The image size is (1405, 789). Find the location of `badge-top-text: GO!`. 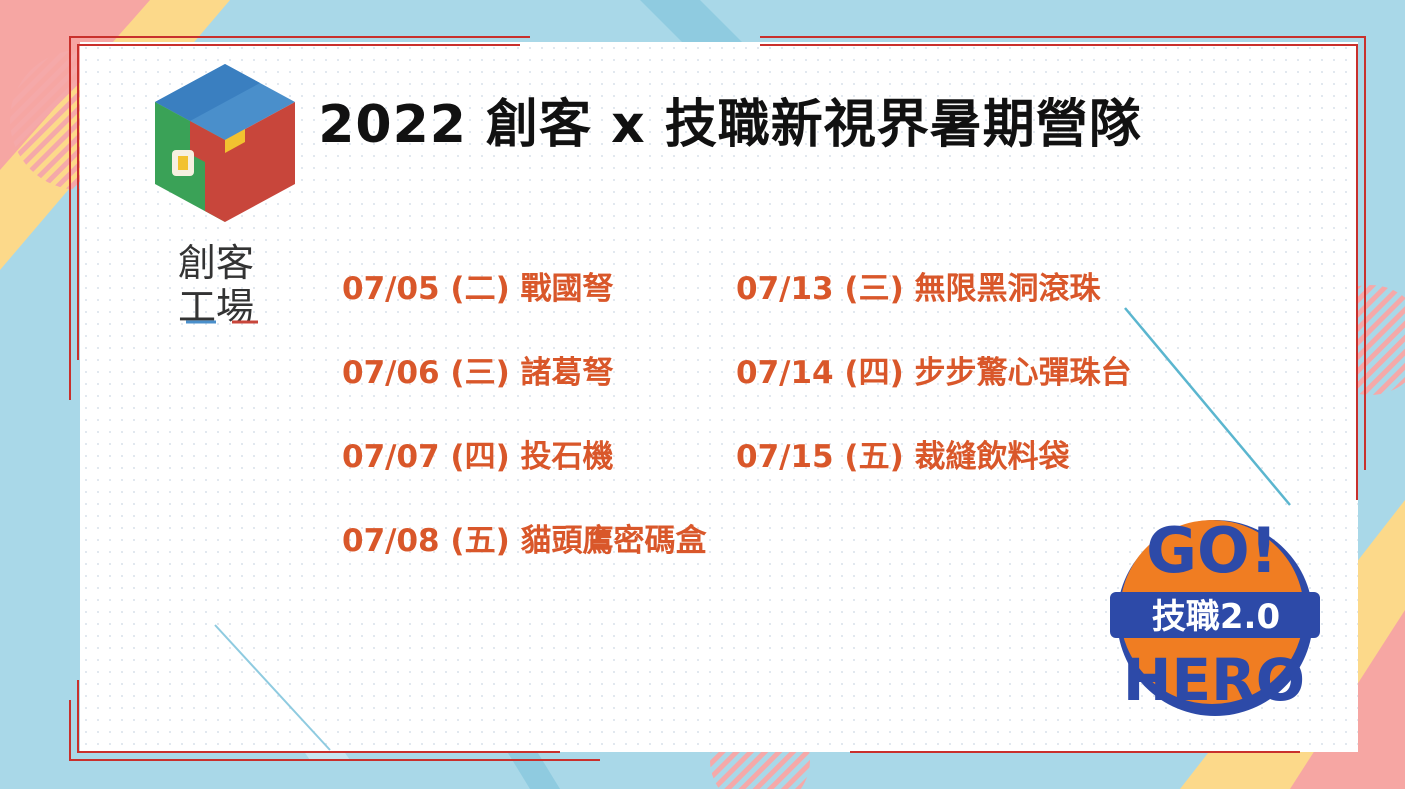

badge-top-text: GO! is located at coordinates (1212, 550).